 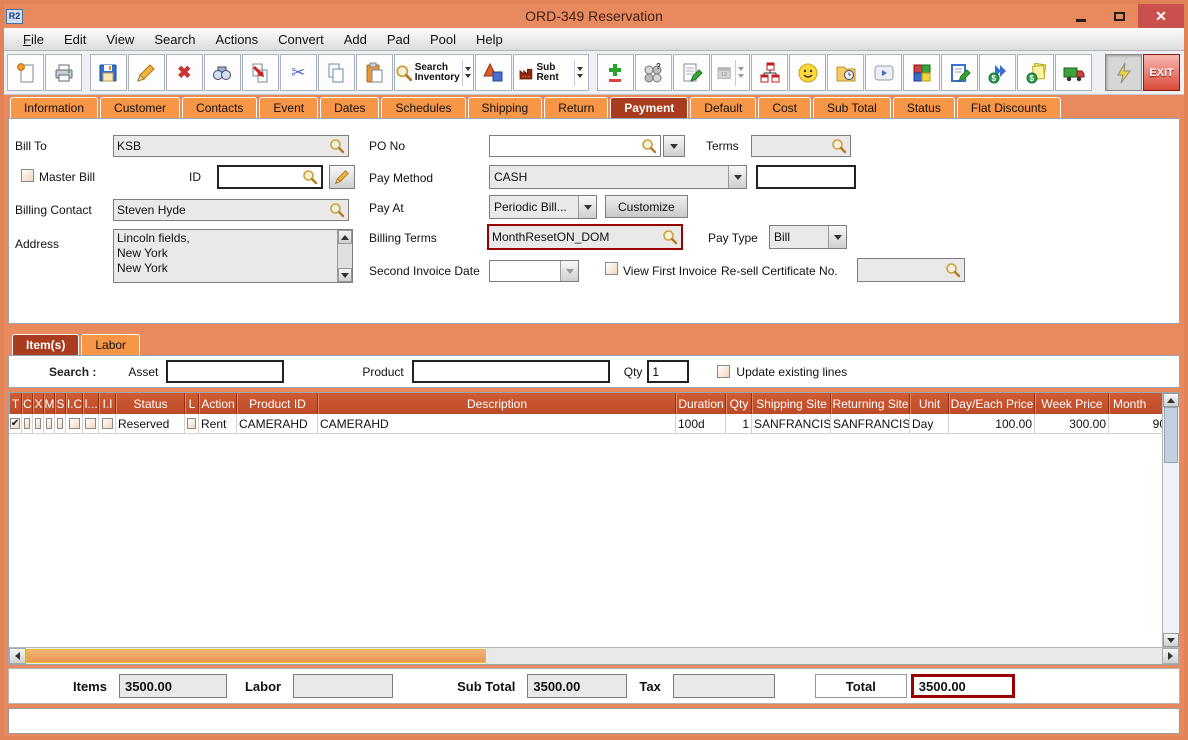 I want to click on row-check-c, so click(x=27, y=423).